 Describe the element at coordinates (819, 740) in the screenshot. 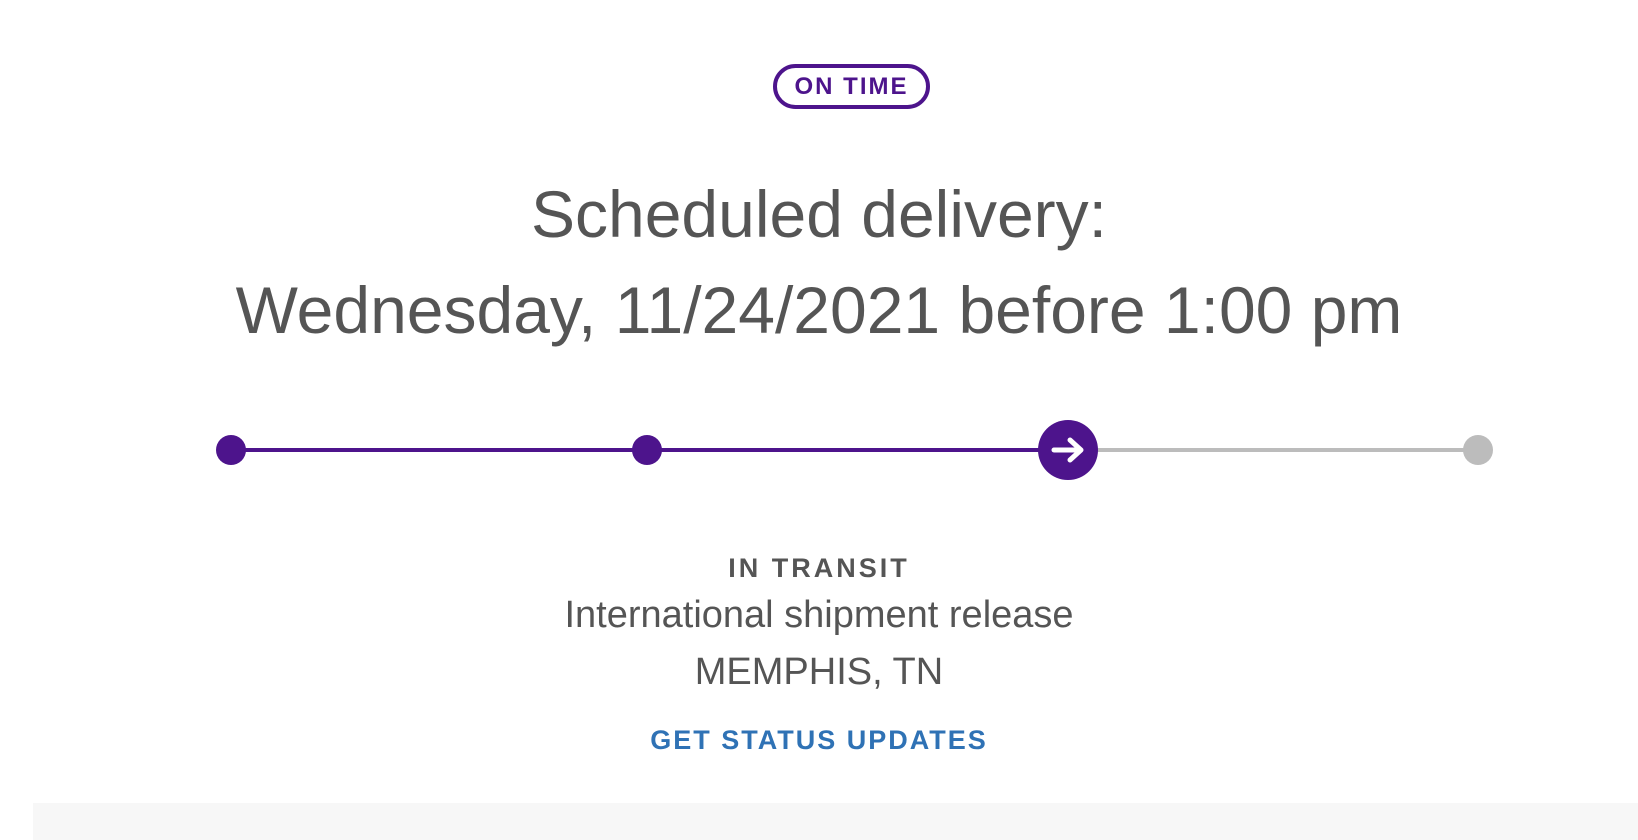

I see `get-status-updates-link: GET STATUS UPDATES` at that location.